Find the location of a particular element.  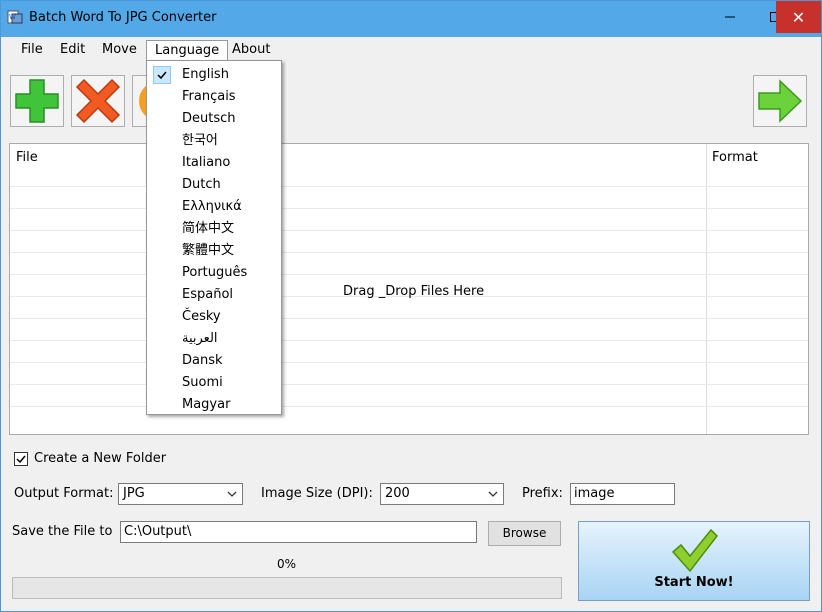

language-option: Italiano is located at coordinates (214, 163).